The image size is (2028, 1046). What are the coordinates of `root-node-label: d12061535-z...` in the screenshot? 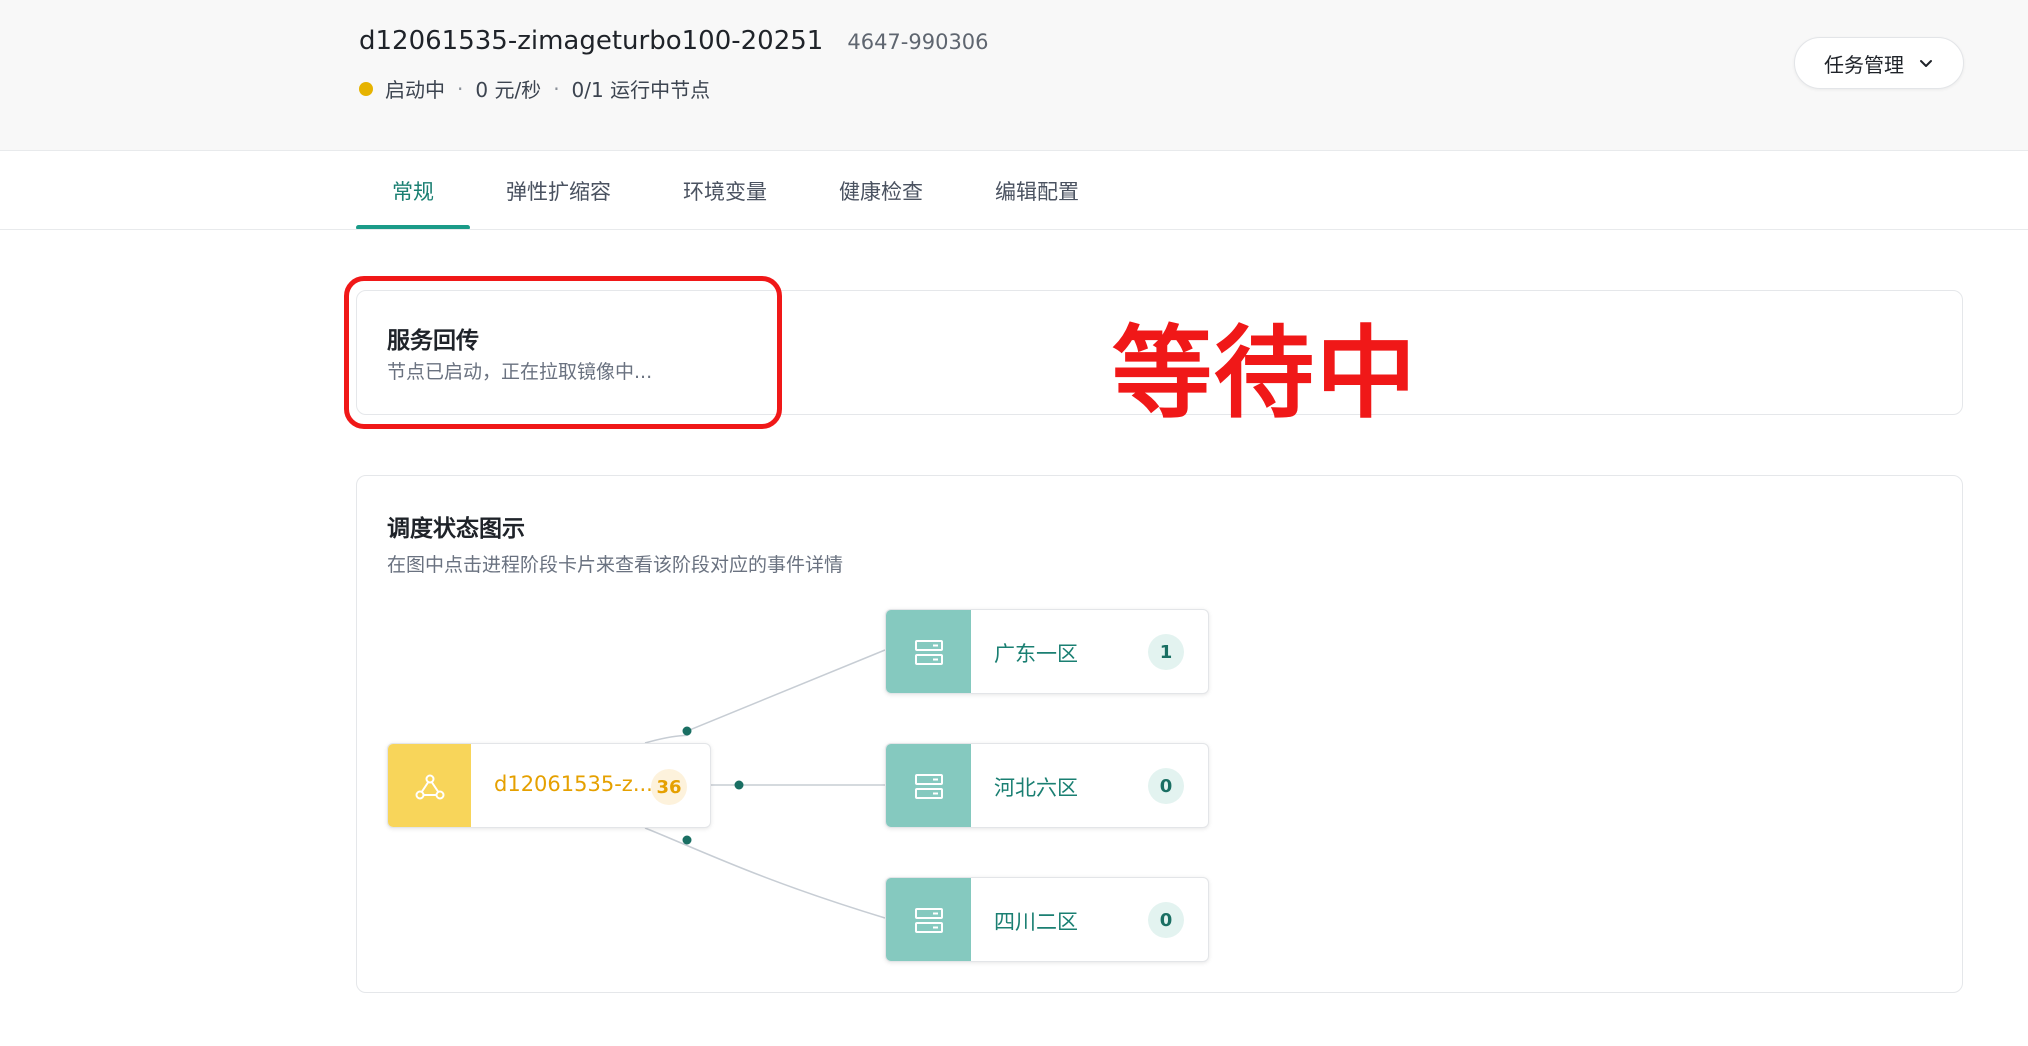 It's located at (573, 784).